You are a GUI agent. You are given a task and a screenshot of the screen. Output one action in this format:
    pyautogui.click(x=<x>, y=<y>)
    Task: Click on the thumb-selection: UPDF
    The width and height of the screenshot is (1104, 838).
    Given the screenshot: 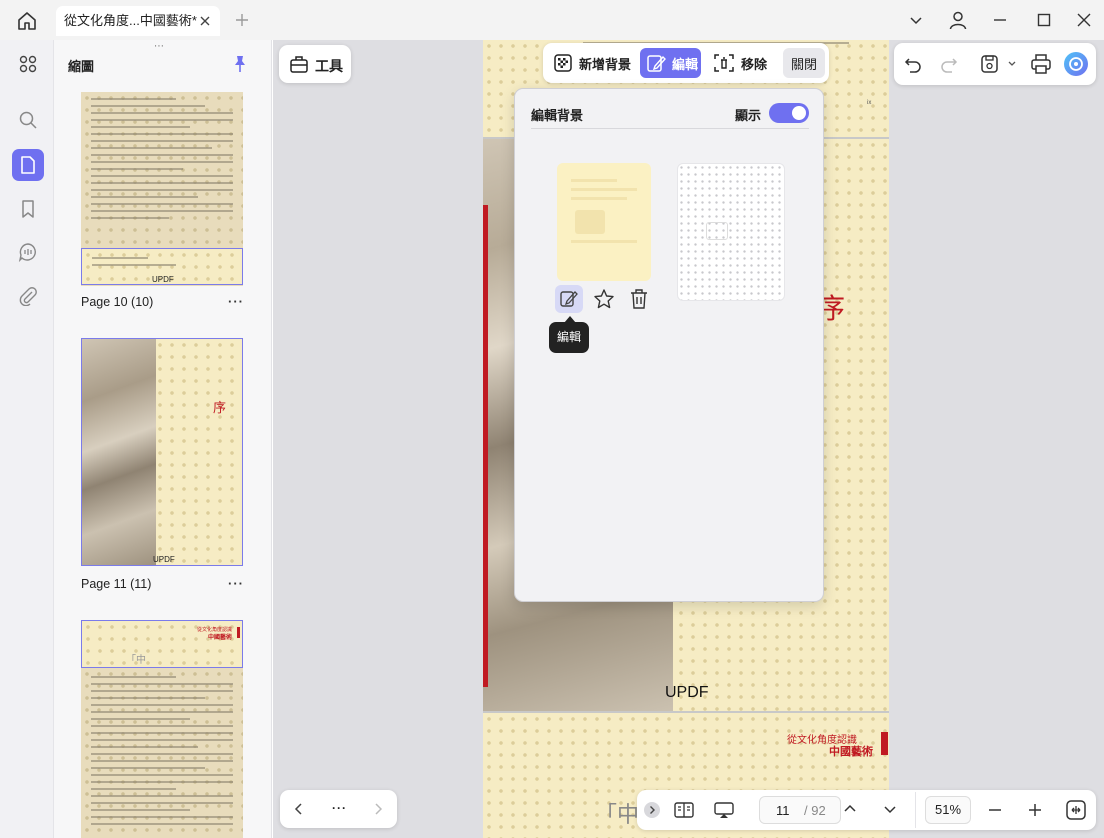 What is the action you would take?
    pyautogui.click(x=162, y=266)
    